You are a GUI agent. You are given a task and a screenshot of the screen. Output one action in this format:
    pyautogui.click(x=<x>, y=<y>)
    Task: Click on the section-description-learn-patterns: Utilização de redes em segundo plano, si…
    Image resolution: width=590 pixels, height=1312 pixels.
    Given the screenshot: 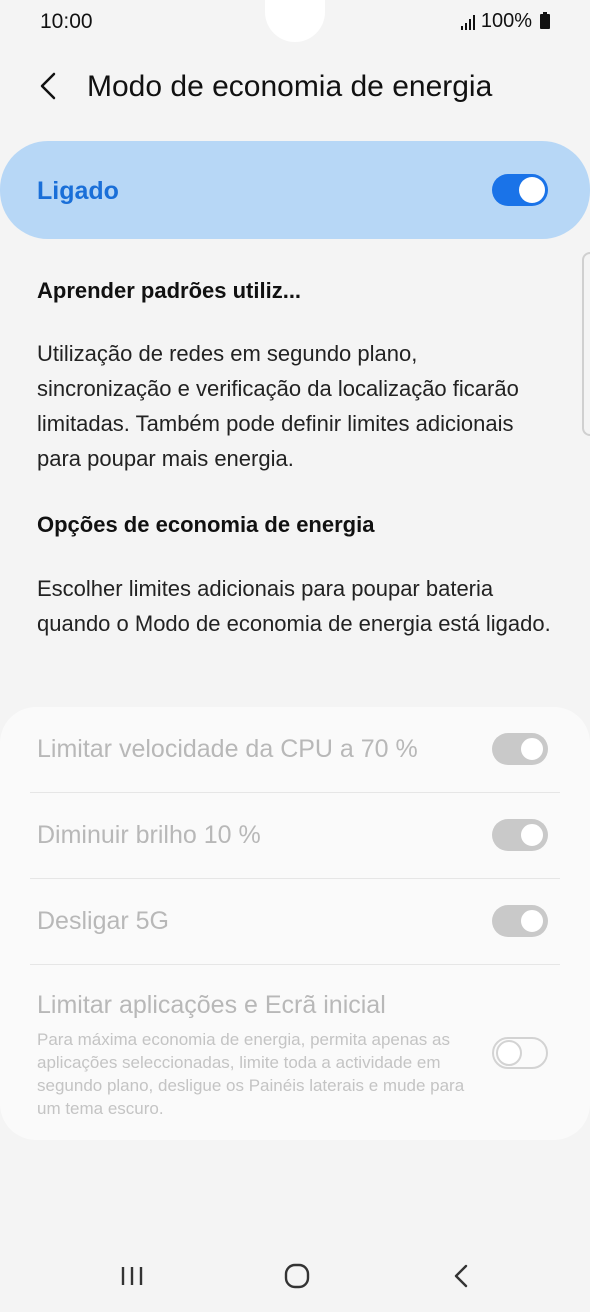 What is the action you would take?
    pyautogui.click(x=278, y=406)
    